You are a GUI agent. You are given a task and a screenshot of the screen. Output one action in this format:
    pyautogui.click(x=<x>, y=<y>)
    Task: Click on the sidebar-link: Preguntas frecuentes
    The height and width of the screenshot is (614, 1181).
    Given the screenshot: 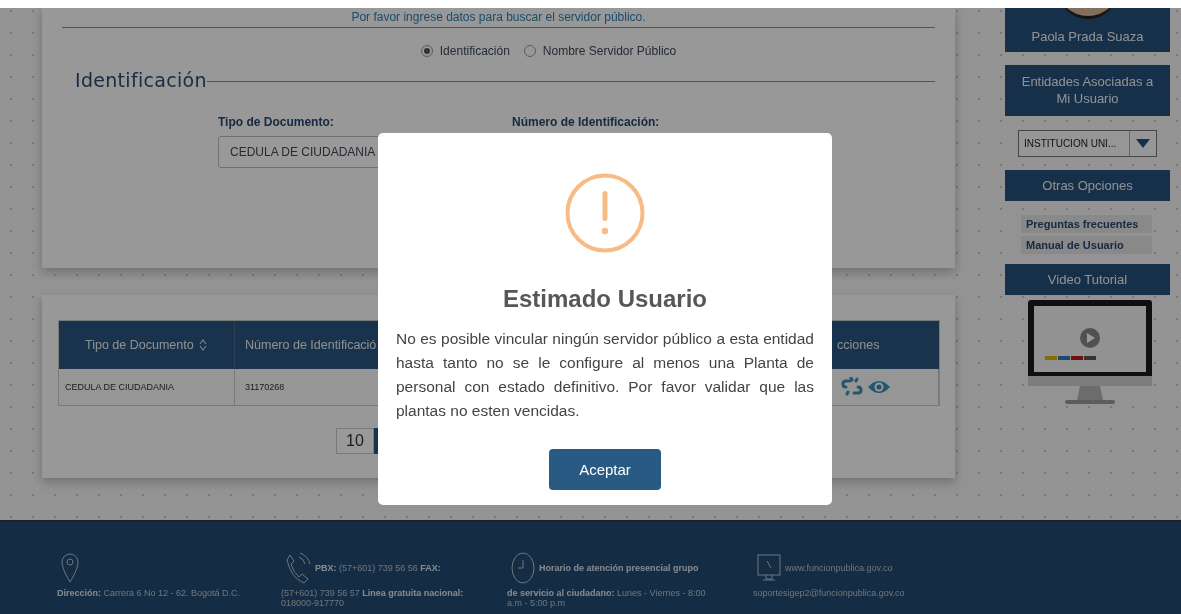 What is the action you would take?
    pyautogui.click(x=1086, y=224)
    